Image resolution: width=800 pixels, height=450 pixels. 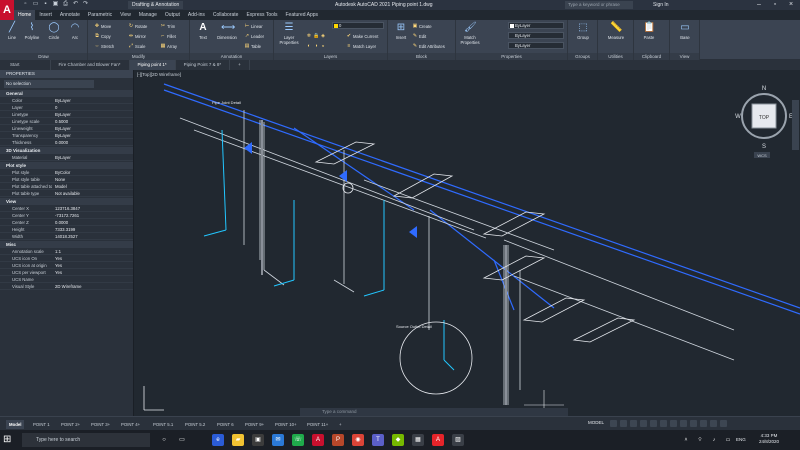 What do you see at coordinates (323, 46) in the screenshot?
I see `layer-previous-icon: ◒` at bounding box center [323, 46].